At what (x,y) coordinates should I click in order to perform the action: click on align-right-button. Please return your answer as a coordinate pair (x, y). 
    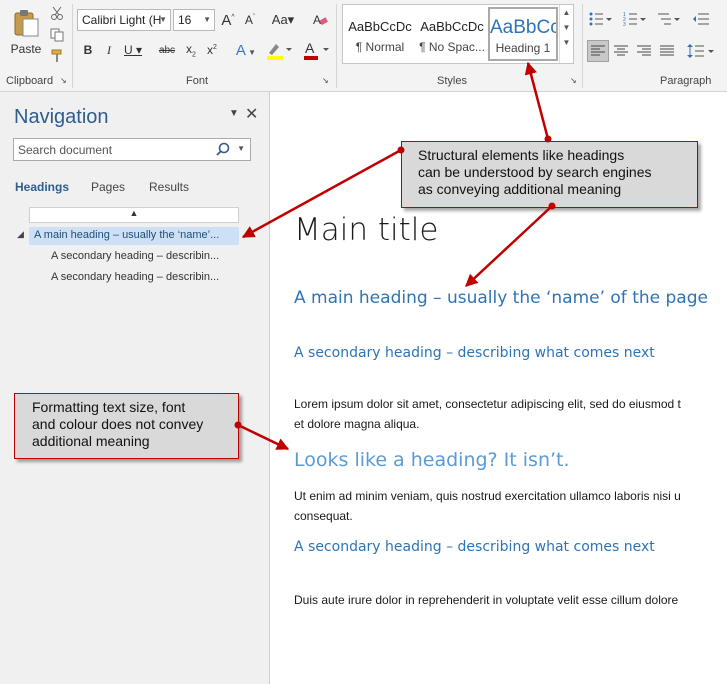
    Looking at the image, I should click on (644, 51).